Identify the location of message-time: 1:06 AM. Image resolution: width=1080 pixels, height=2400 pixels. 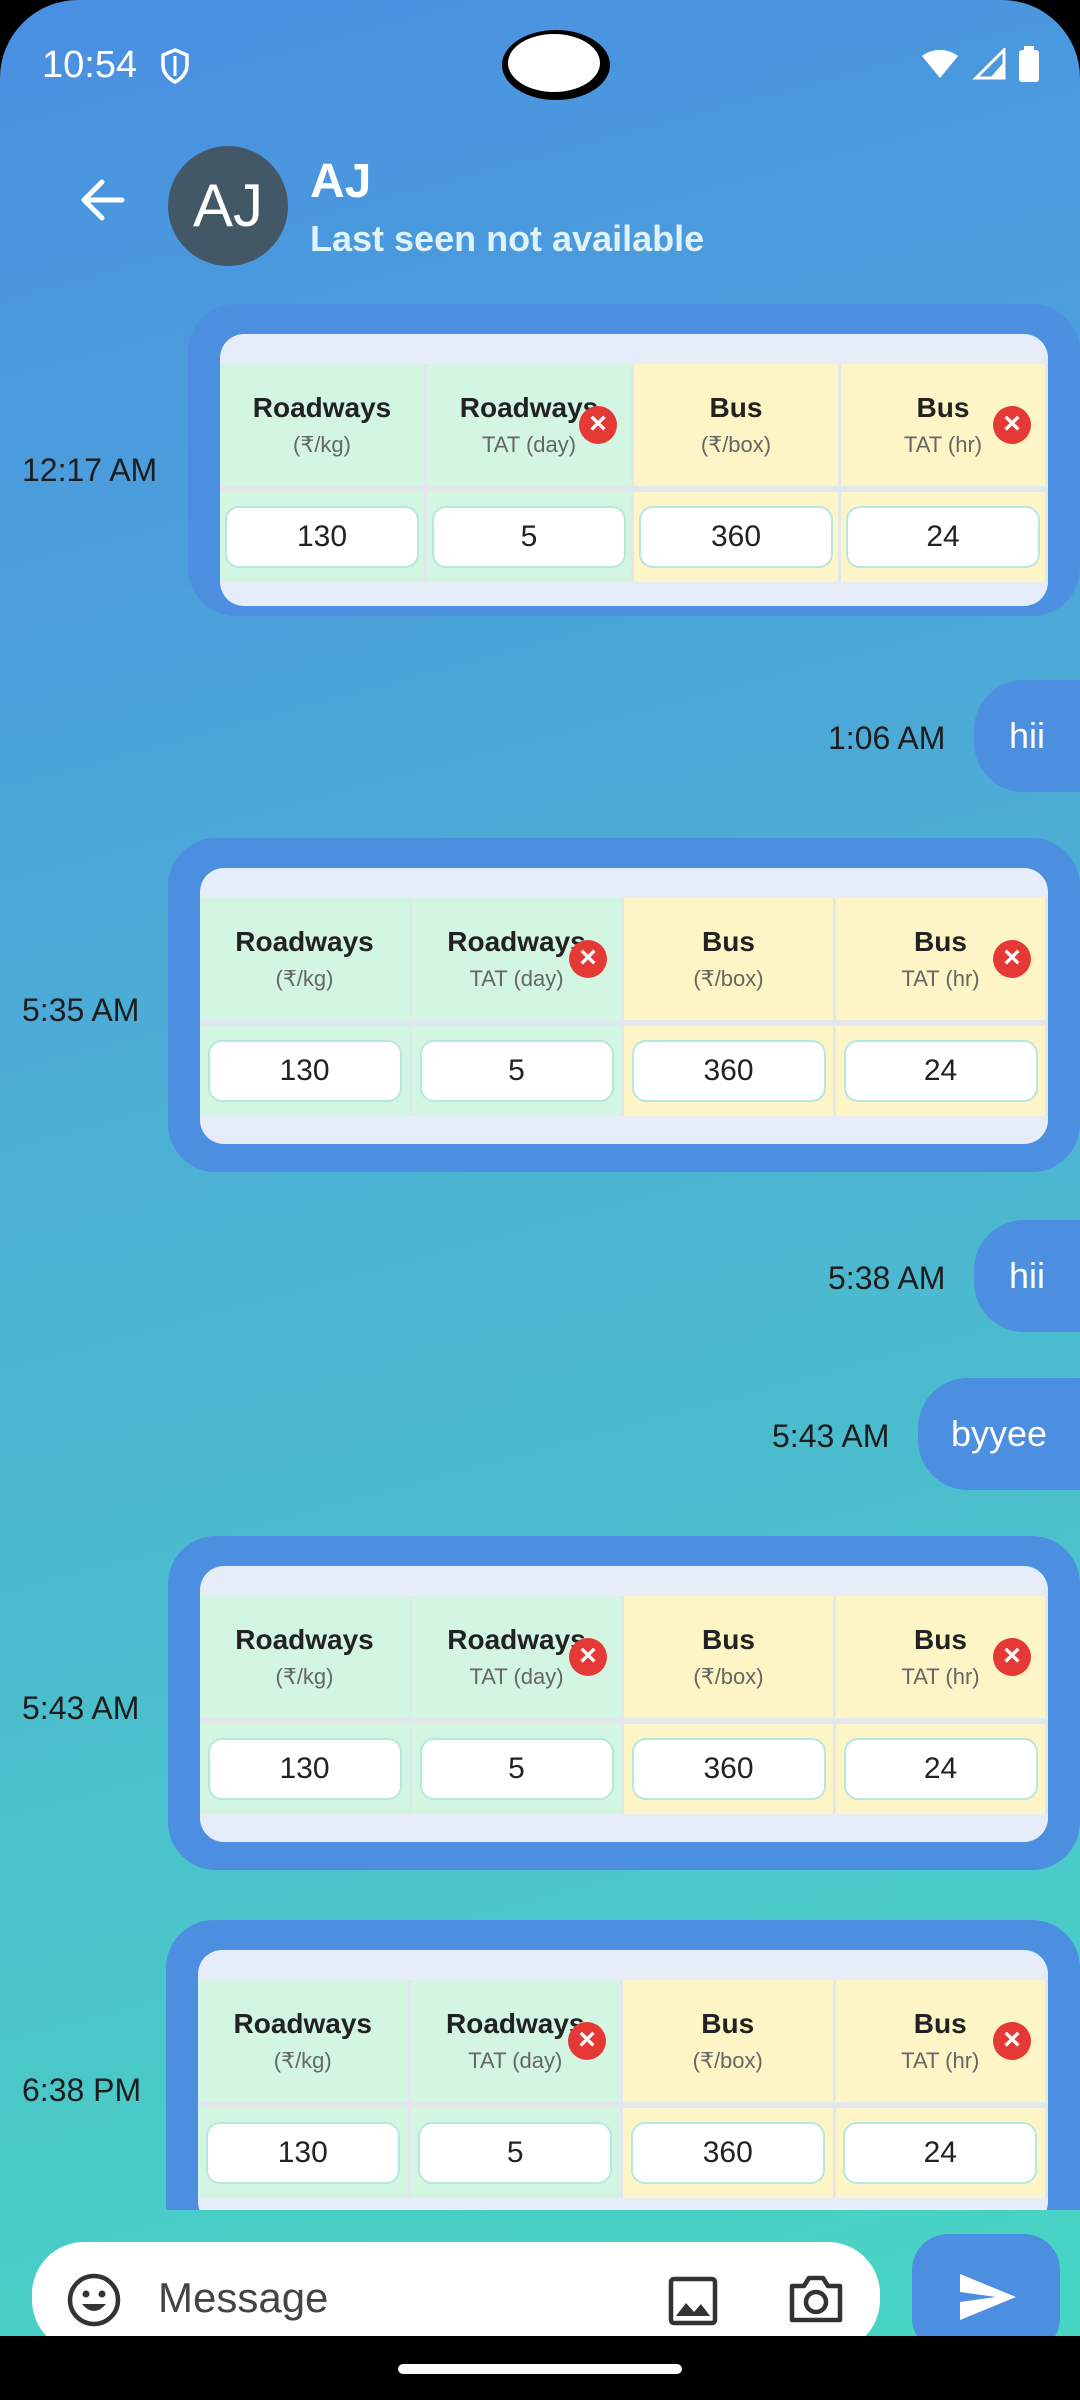
(887, 738).